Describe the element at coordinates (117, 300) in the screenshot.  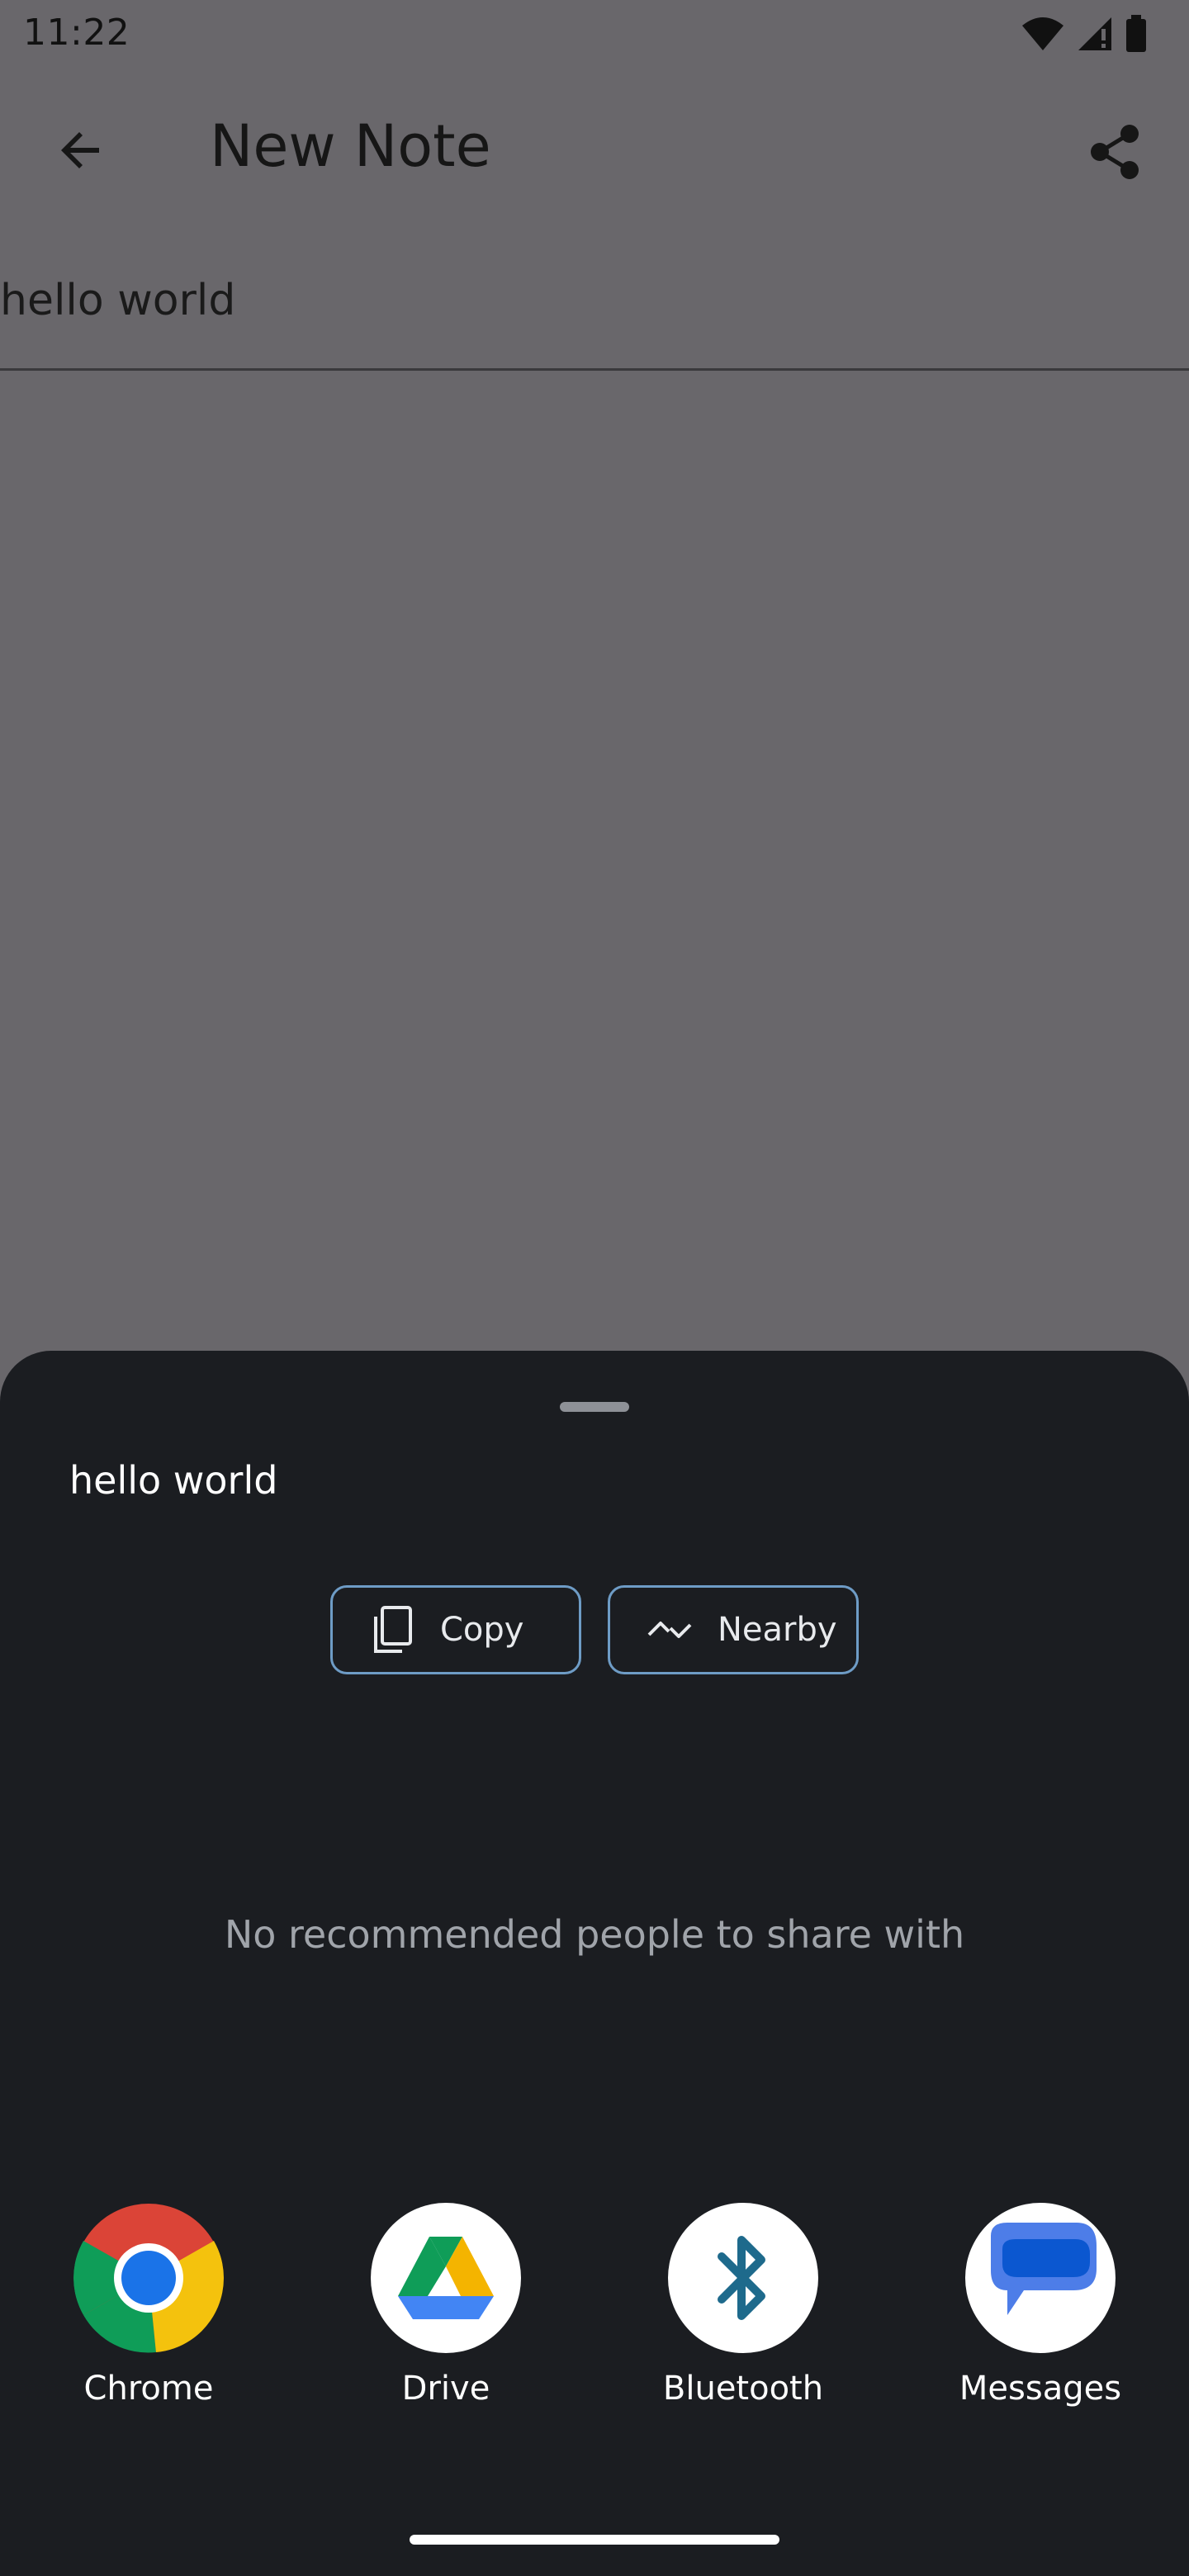
I see `note-content: hello world` at that location.